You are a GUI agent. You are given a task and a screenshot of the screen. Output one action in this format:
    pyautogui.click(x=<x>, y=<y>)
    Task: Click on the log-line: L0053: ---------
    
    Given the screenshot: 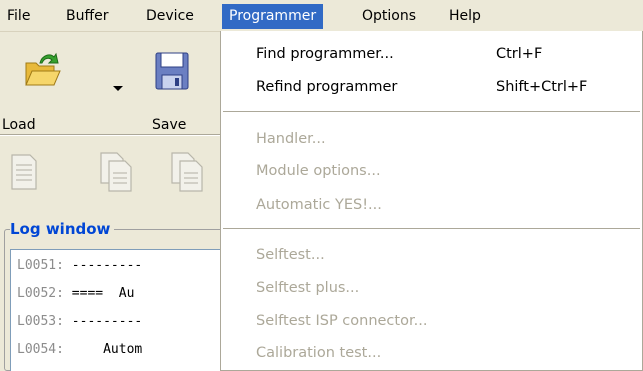 What is the action you would take?
    pyautogui.click(x=79, y=322)
    